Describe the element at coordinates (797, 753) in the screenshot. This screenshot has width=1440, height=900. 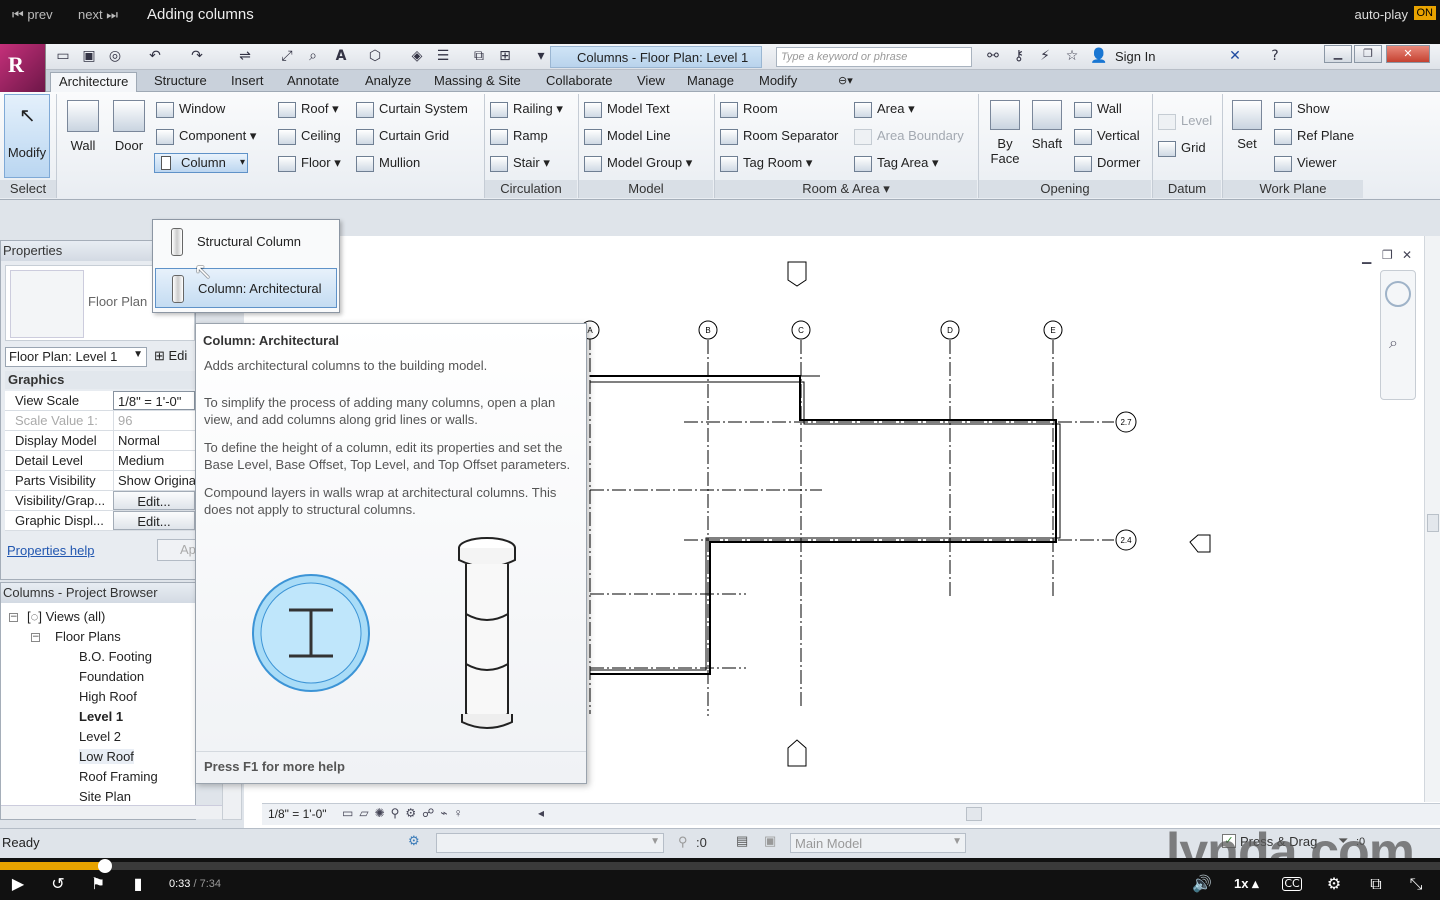
I see `elevation-marker-south-icon` at that location.